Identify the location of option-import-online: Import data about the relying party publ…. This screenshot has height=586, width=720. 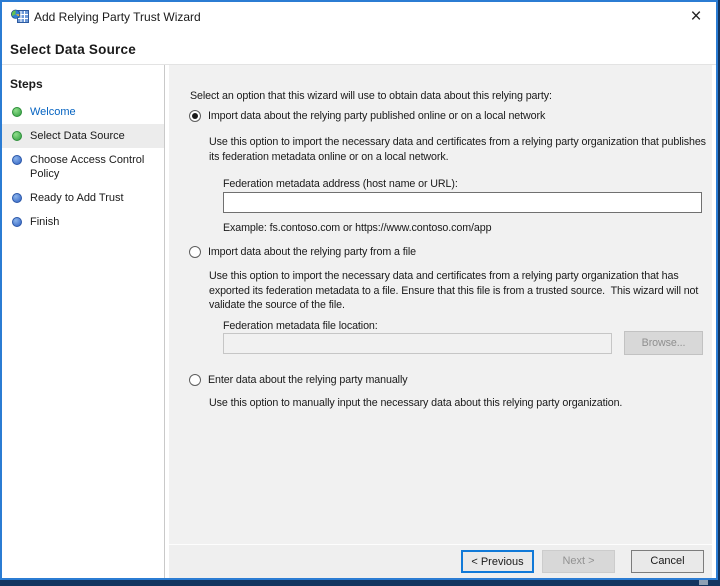
(367, 116).